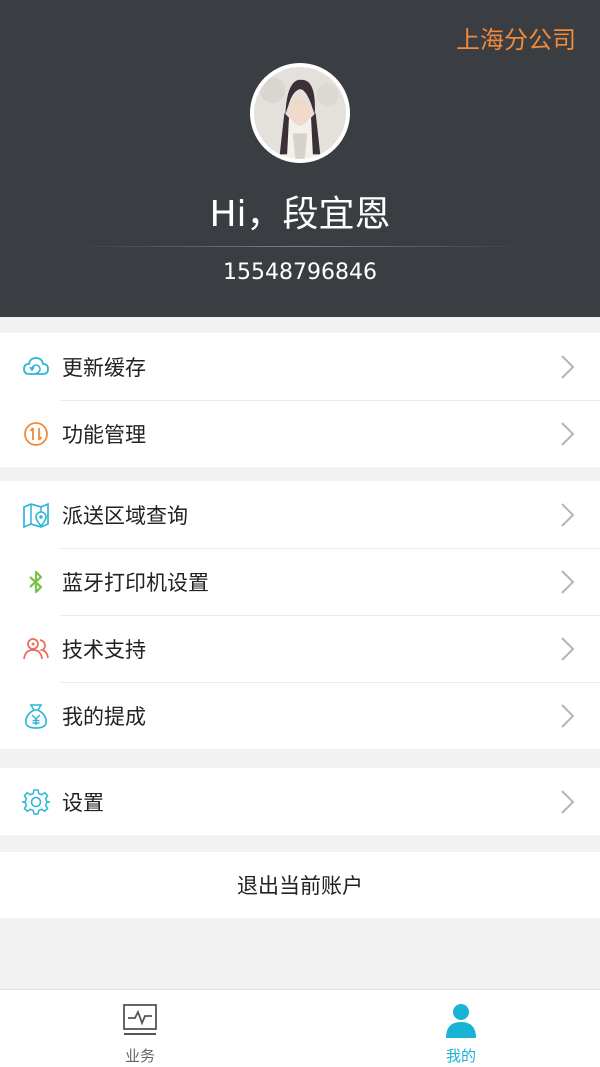 This screenshot has width=600, height=1067. Describe the element at coordinates (36, 367) in the screenshot. I see `cloud-refresh-icon` at that location.